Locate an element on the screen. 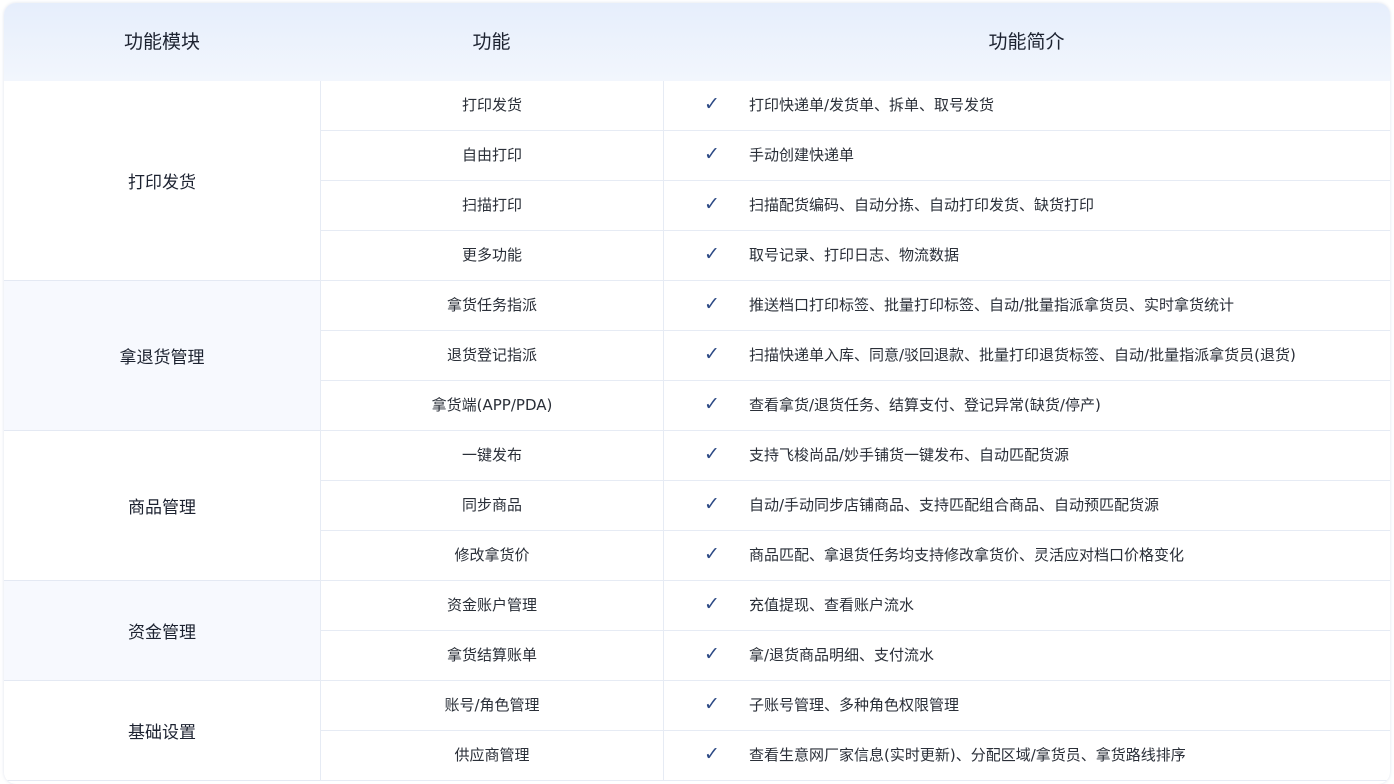 Image resolution: width=1394 pixels, height=784 pixels. table-row: 打印发货 ✓ 打印快递单/发货单、拆单、取号发货 is located at coordinates (855, 106).